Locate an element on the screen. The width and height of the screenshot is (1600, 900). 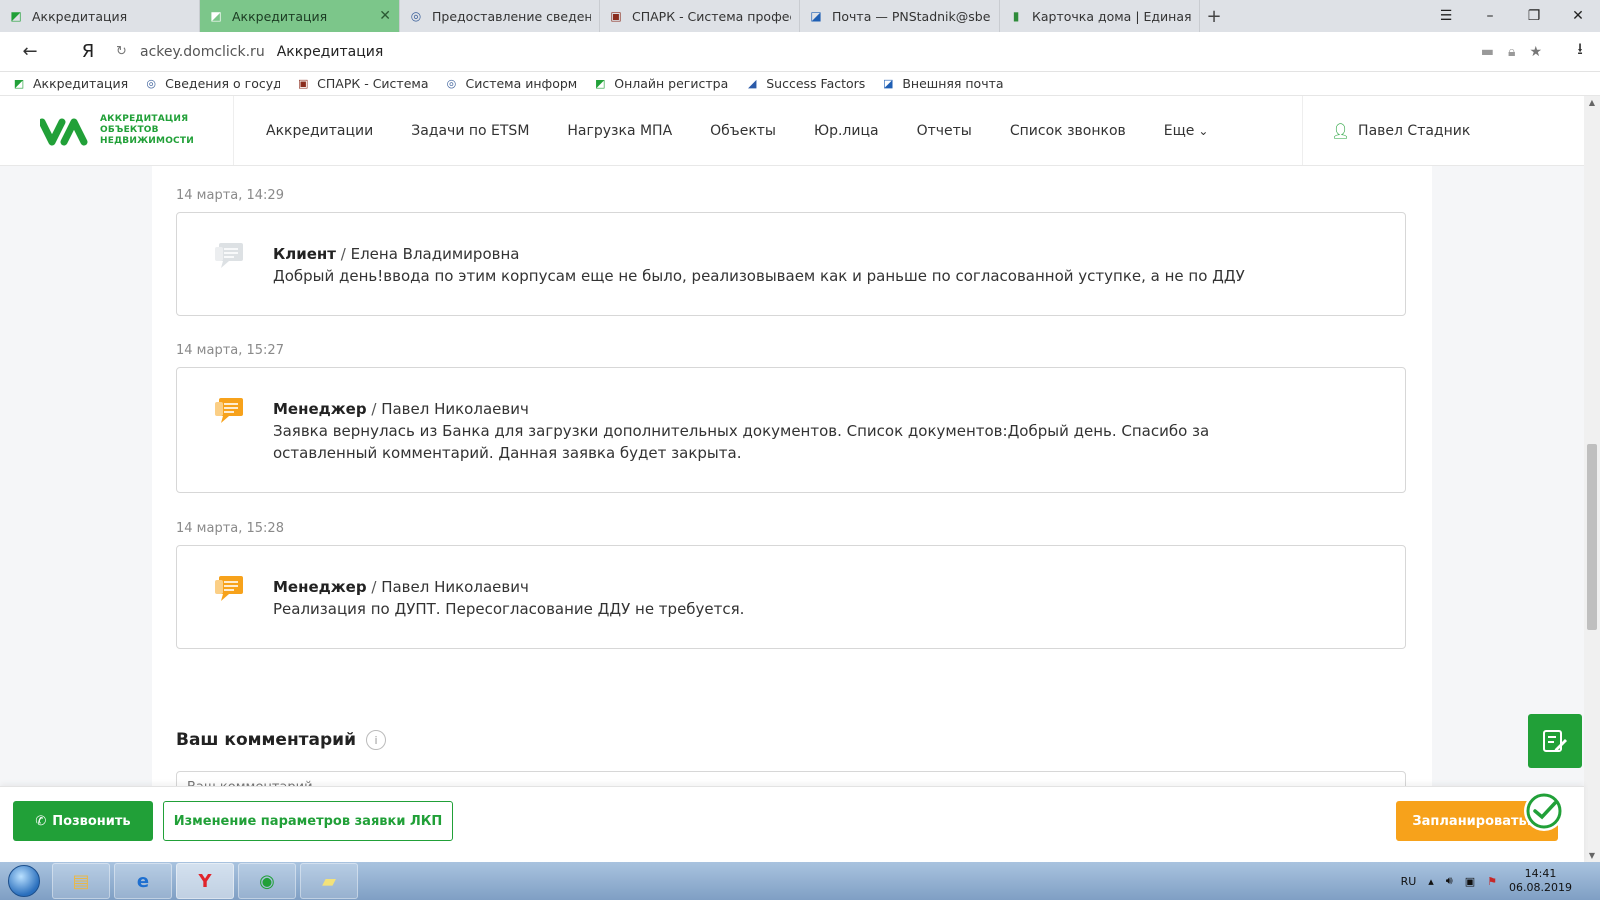
outlook-icon: ◪ is located at coordinates (888, 83).